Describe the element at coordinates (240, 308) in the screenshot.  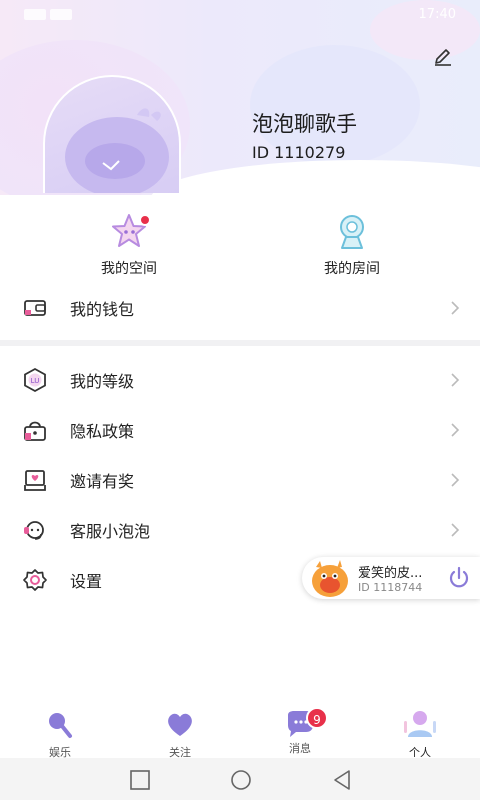
I see `menu-item-wallet: 我的钱包` at that location.